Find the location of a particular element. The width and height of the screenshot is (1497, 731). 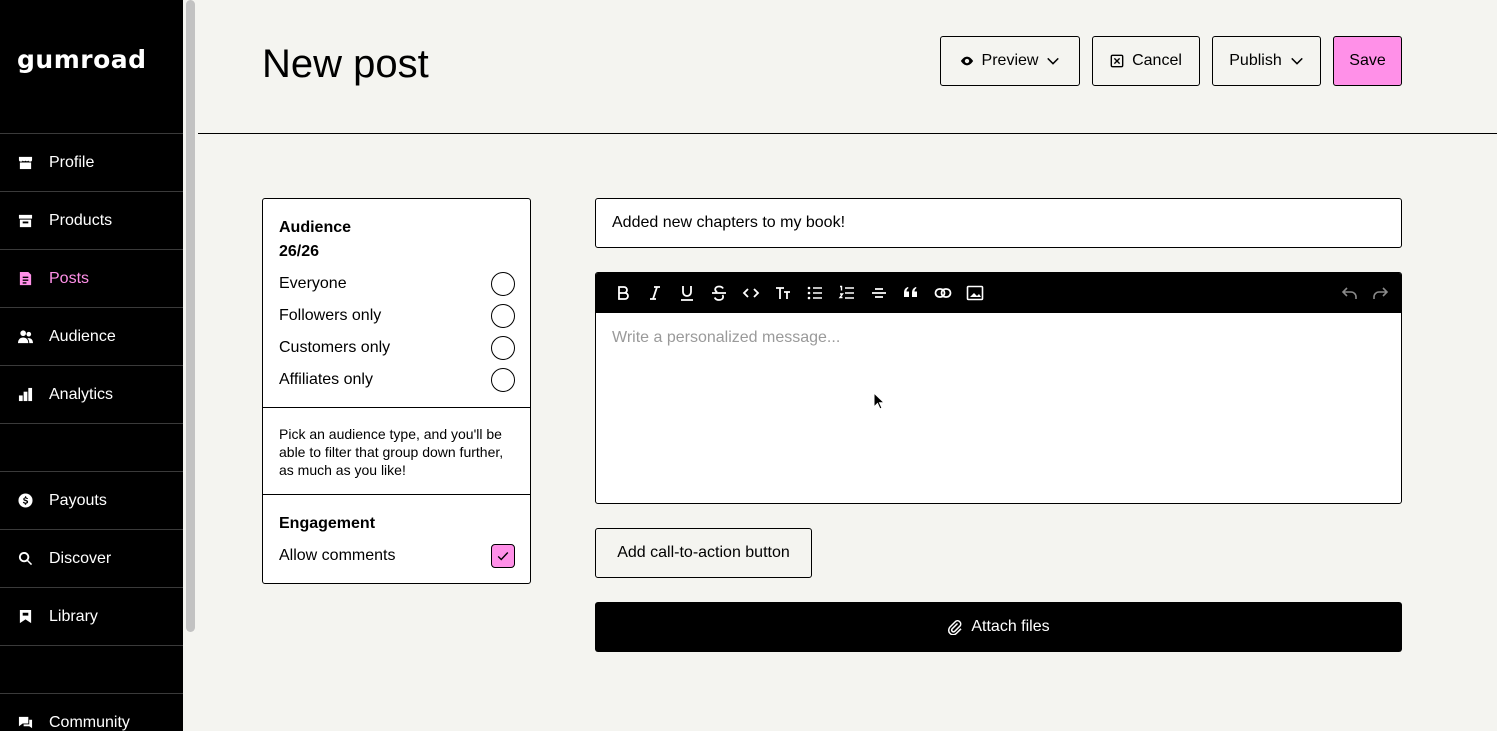

post-title-input is located at coordinates (998, 223).